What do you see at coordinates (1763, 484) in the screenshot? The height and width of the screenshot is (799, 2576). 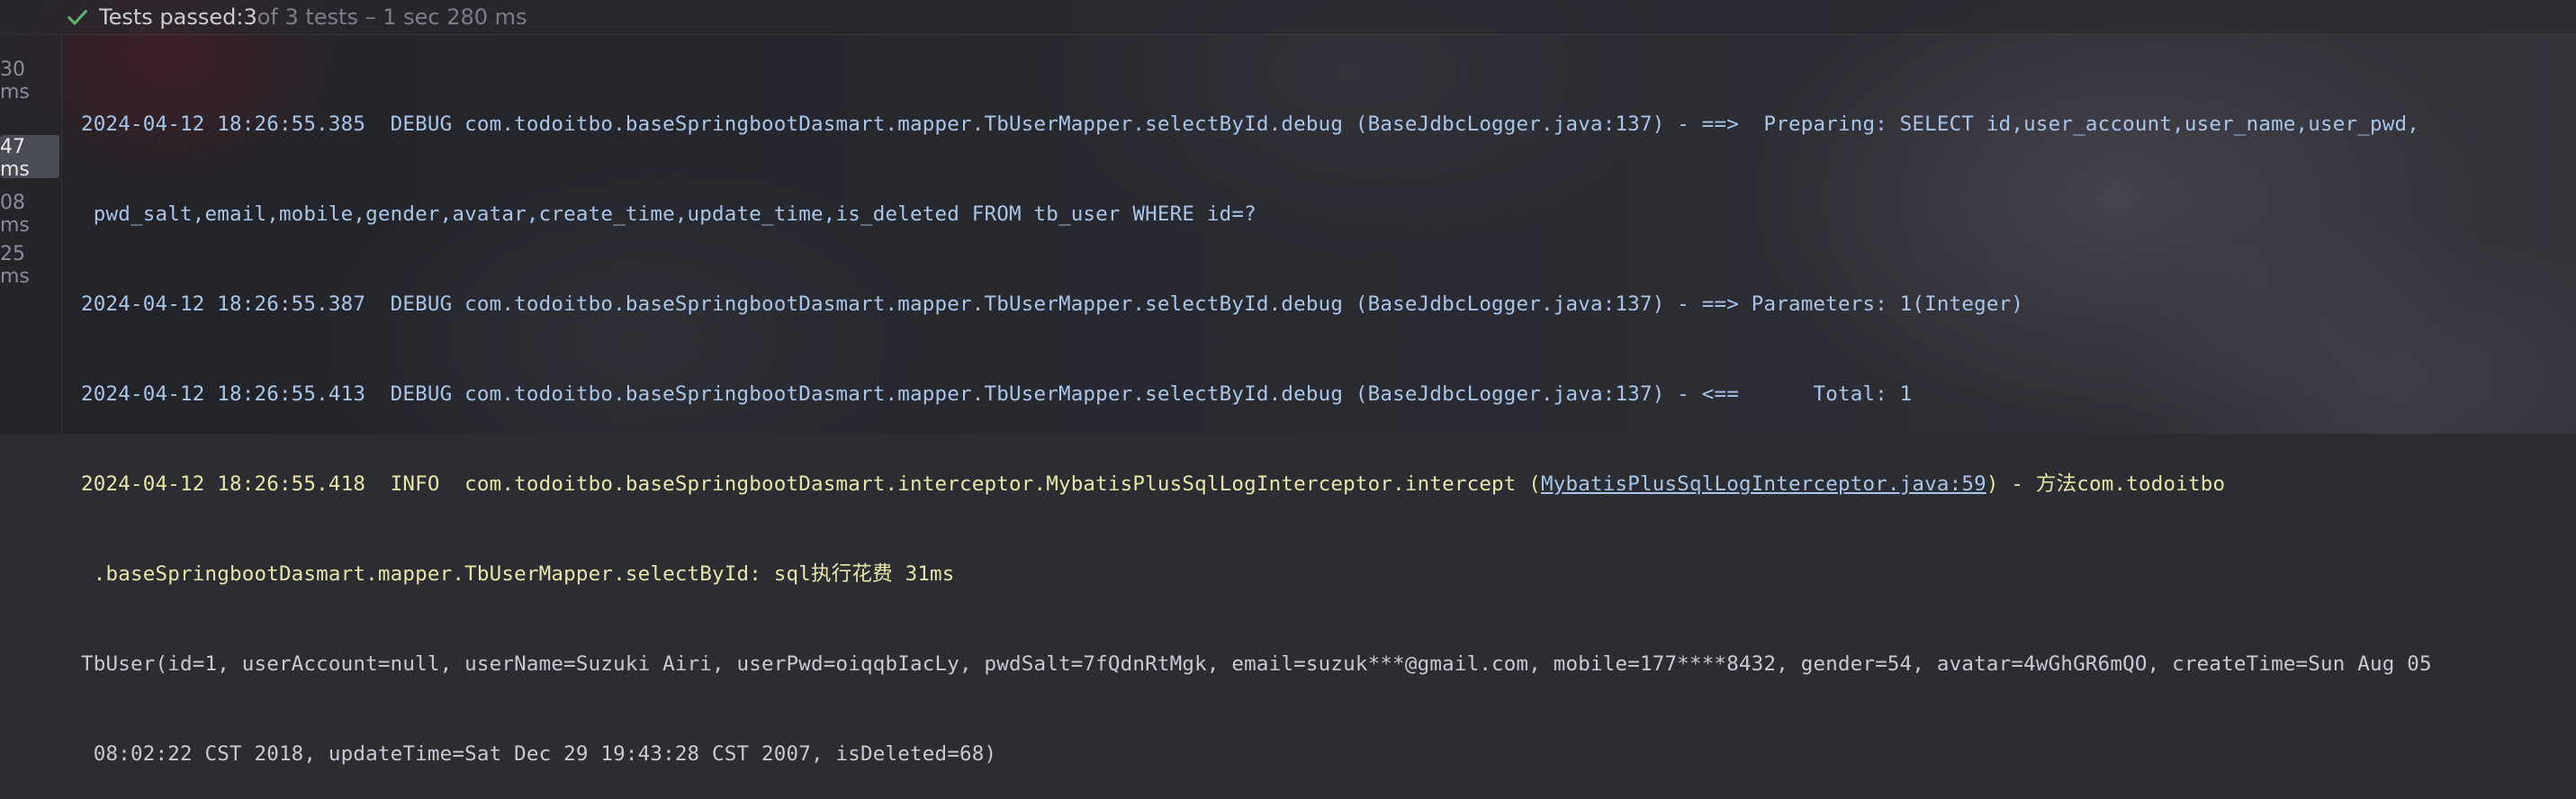 I see `source-link: MybatisPlusSqlLogInterceptor.java:59` at bounding box center [1763, 484].